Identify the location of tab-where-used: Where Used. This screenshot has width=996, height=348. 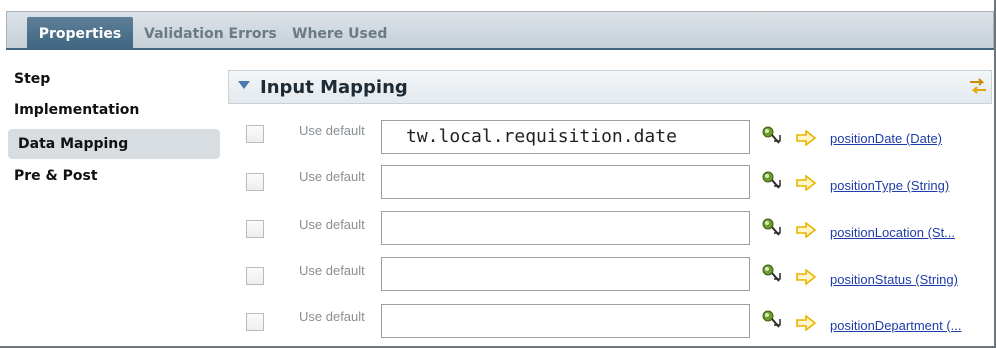
(339, 34).